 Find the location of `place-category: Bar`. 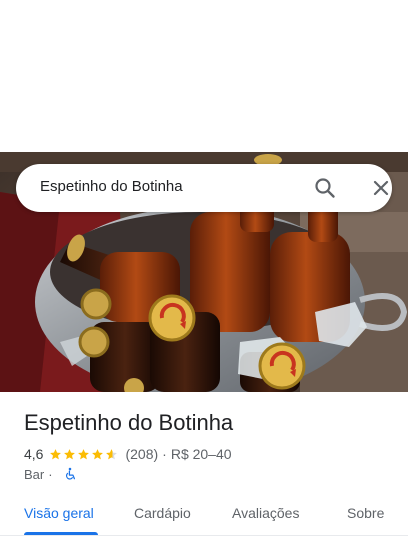

place-category: Bar is located at coordinates (34, 474).